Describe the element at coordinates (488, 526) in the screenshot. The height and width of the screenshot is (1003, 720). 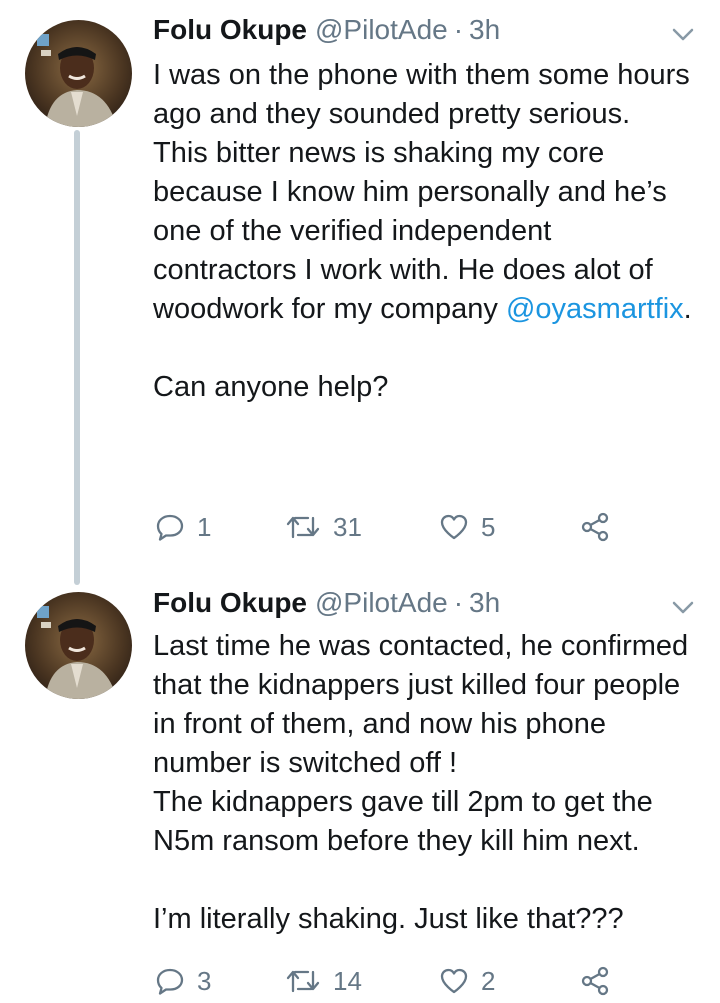
I see `like-count: 5` at that location.